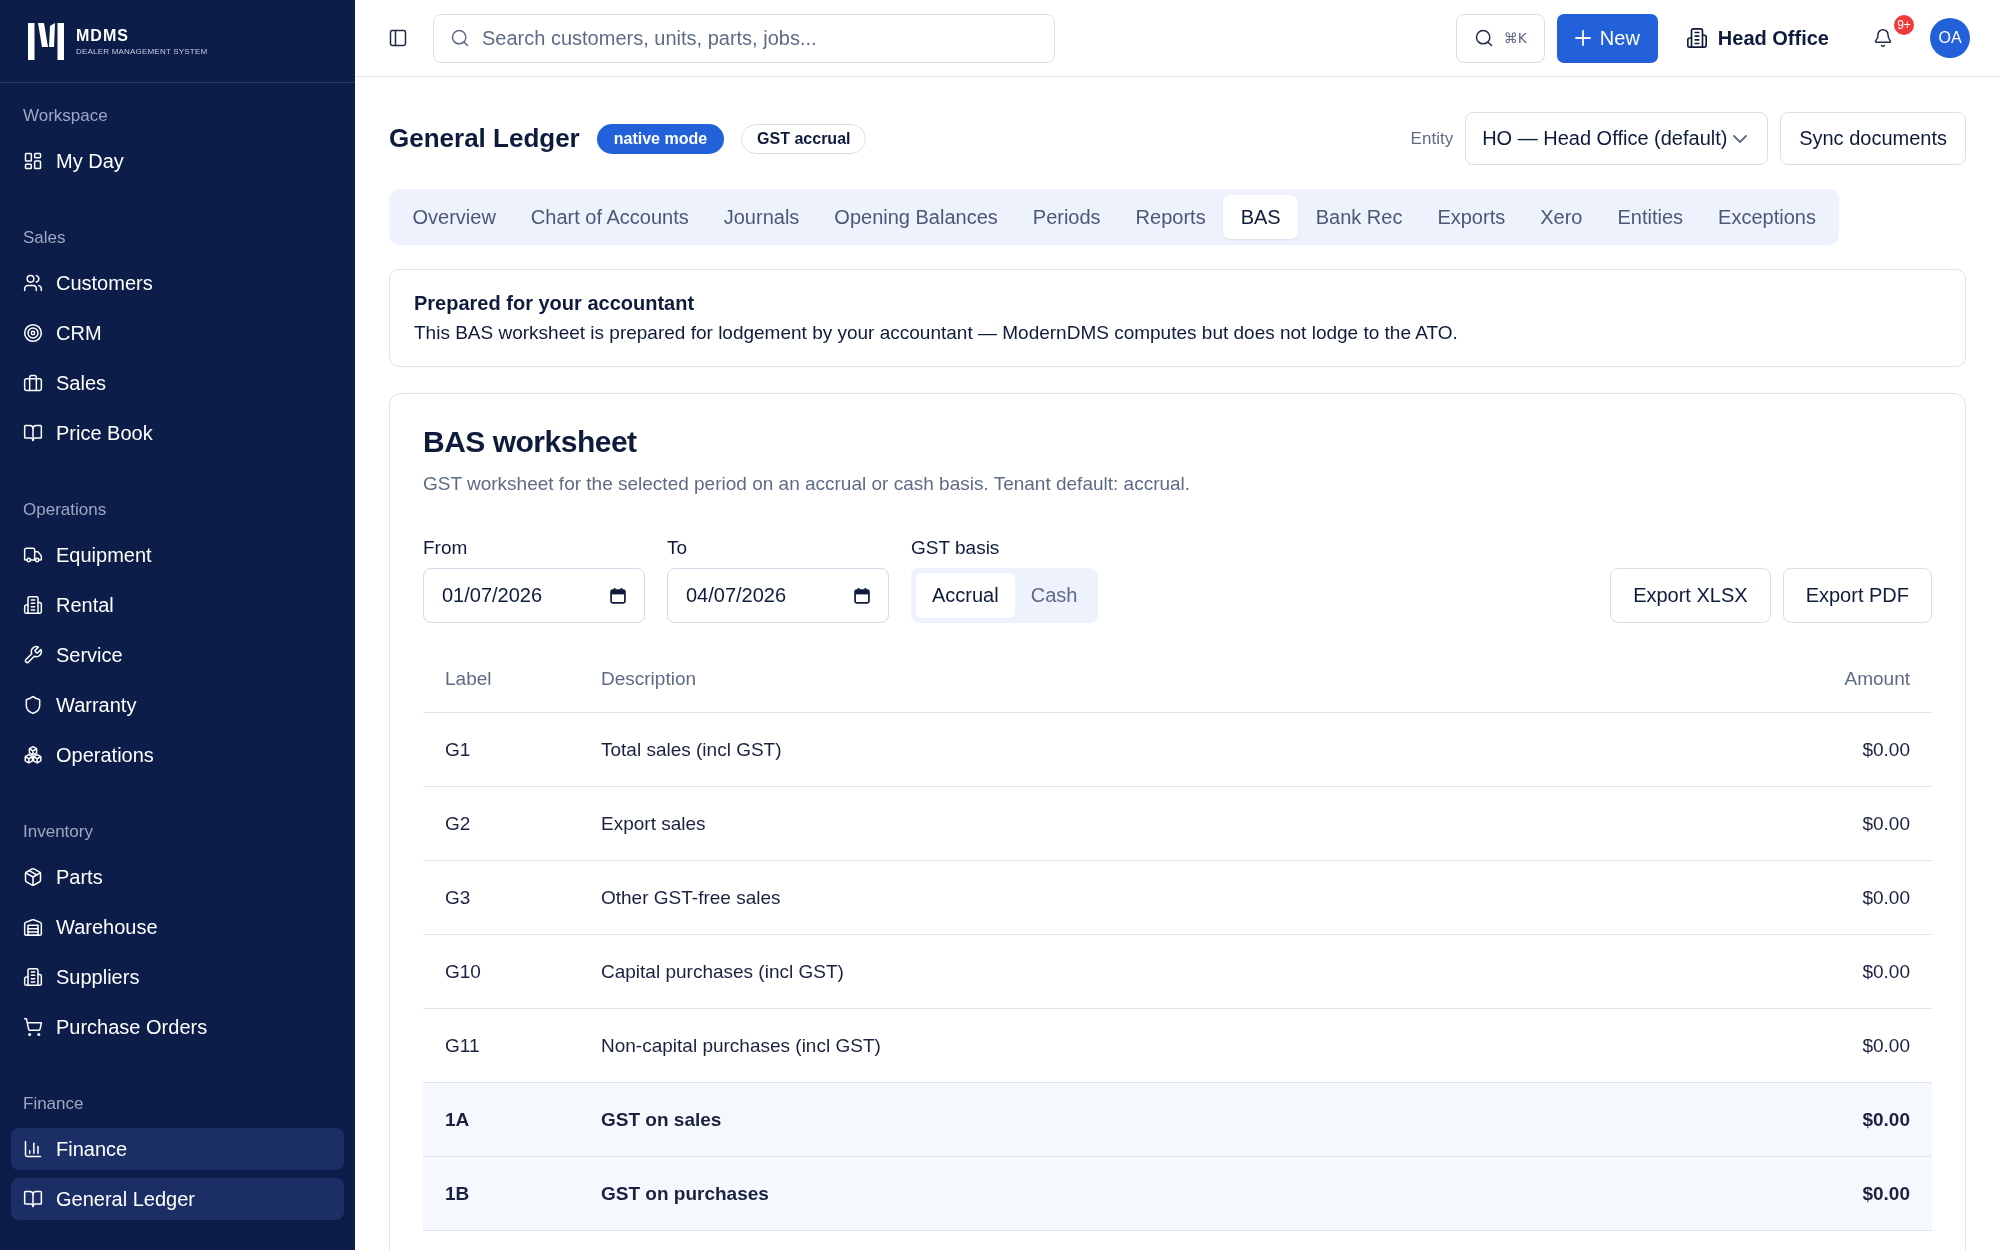 This screenshot has height=1250, width=2000. I want to click on bell-icon, so click(1883, 38).